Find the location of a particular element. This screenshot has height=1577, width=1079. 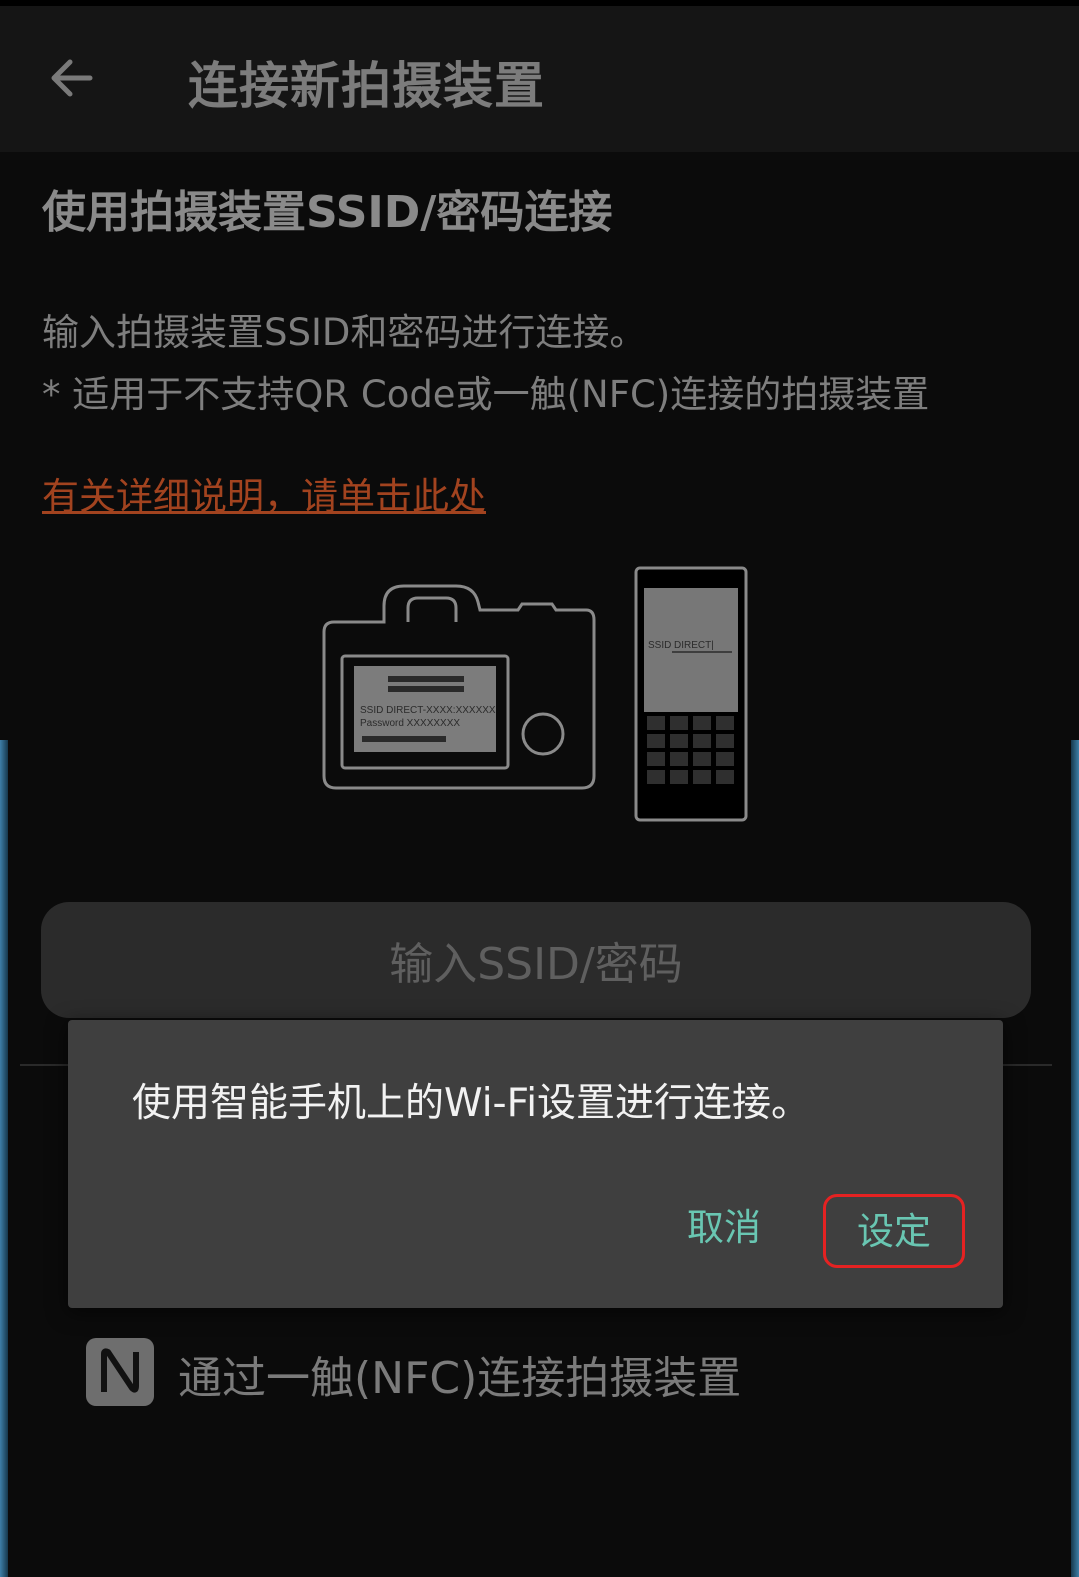

dialog-message: 使用智能手机上的Wi-Fi设置进行连接。 is located at coordinates (471, 1103).